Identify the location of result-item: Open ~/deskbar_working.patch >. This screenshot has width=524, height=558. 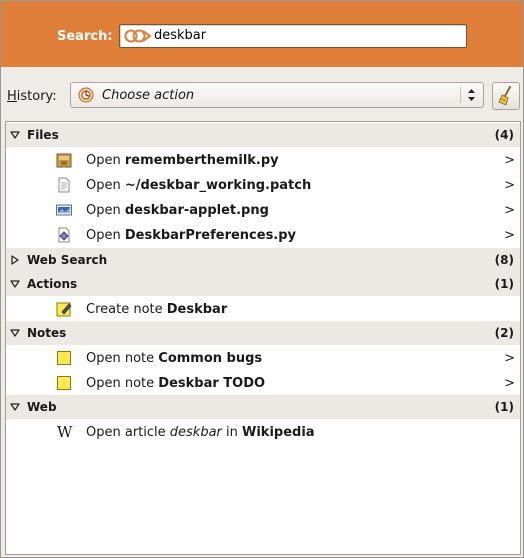
(263, 185).